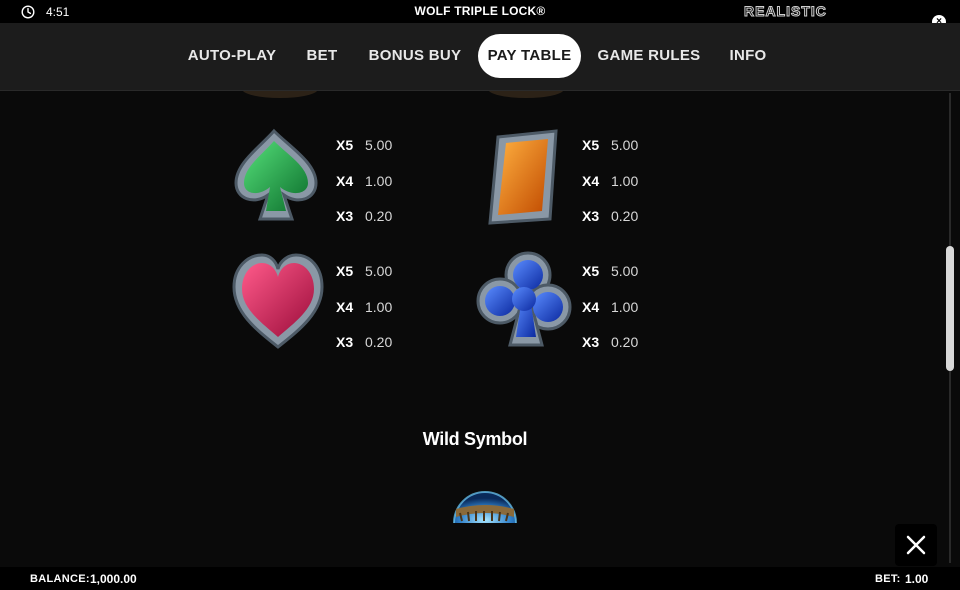  What do you see at coordinates (529, 56) in the screenshot?
I see `tab-pay-table: PAY TABLE` at bounding box center [529, 56].